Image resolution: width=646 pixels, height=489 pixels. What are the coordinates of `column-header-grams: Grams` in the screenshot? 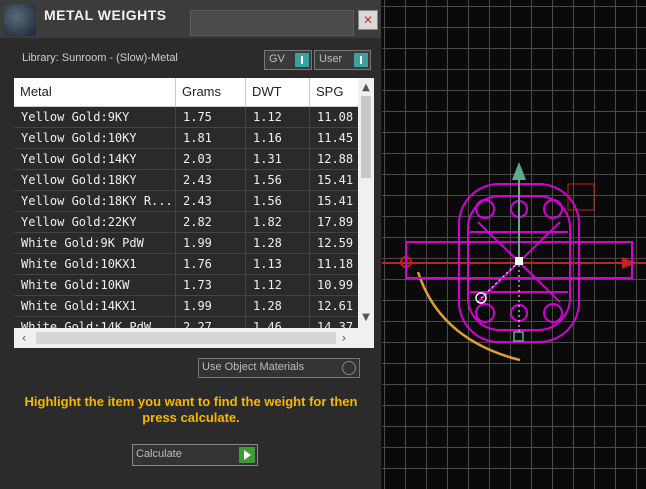 It's located at (211, 92).